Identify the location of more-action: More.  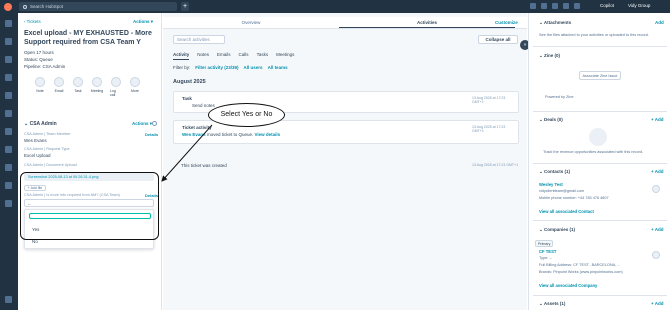
(135, 87).